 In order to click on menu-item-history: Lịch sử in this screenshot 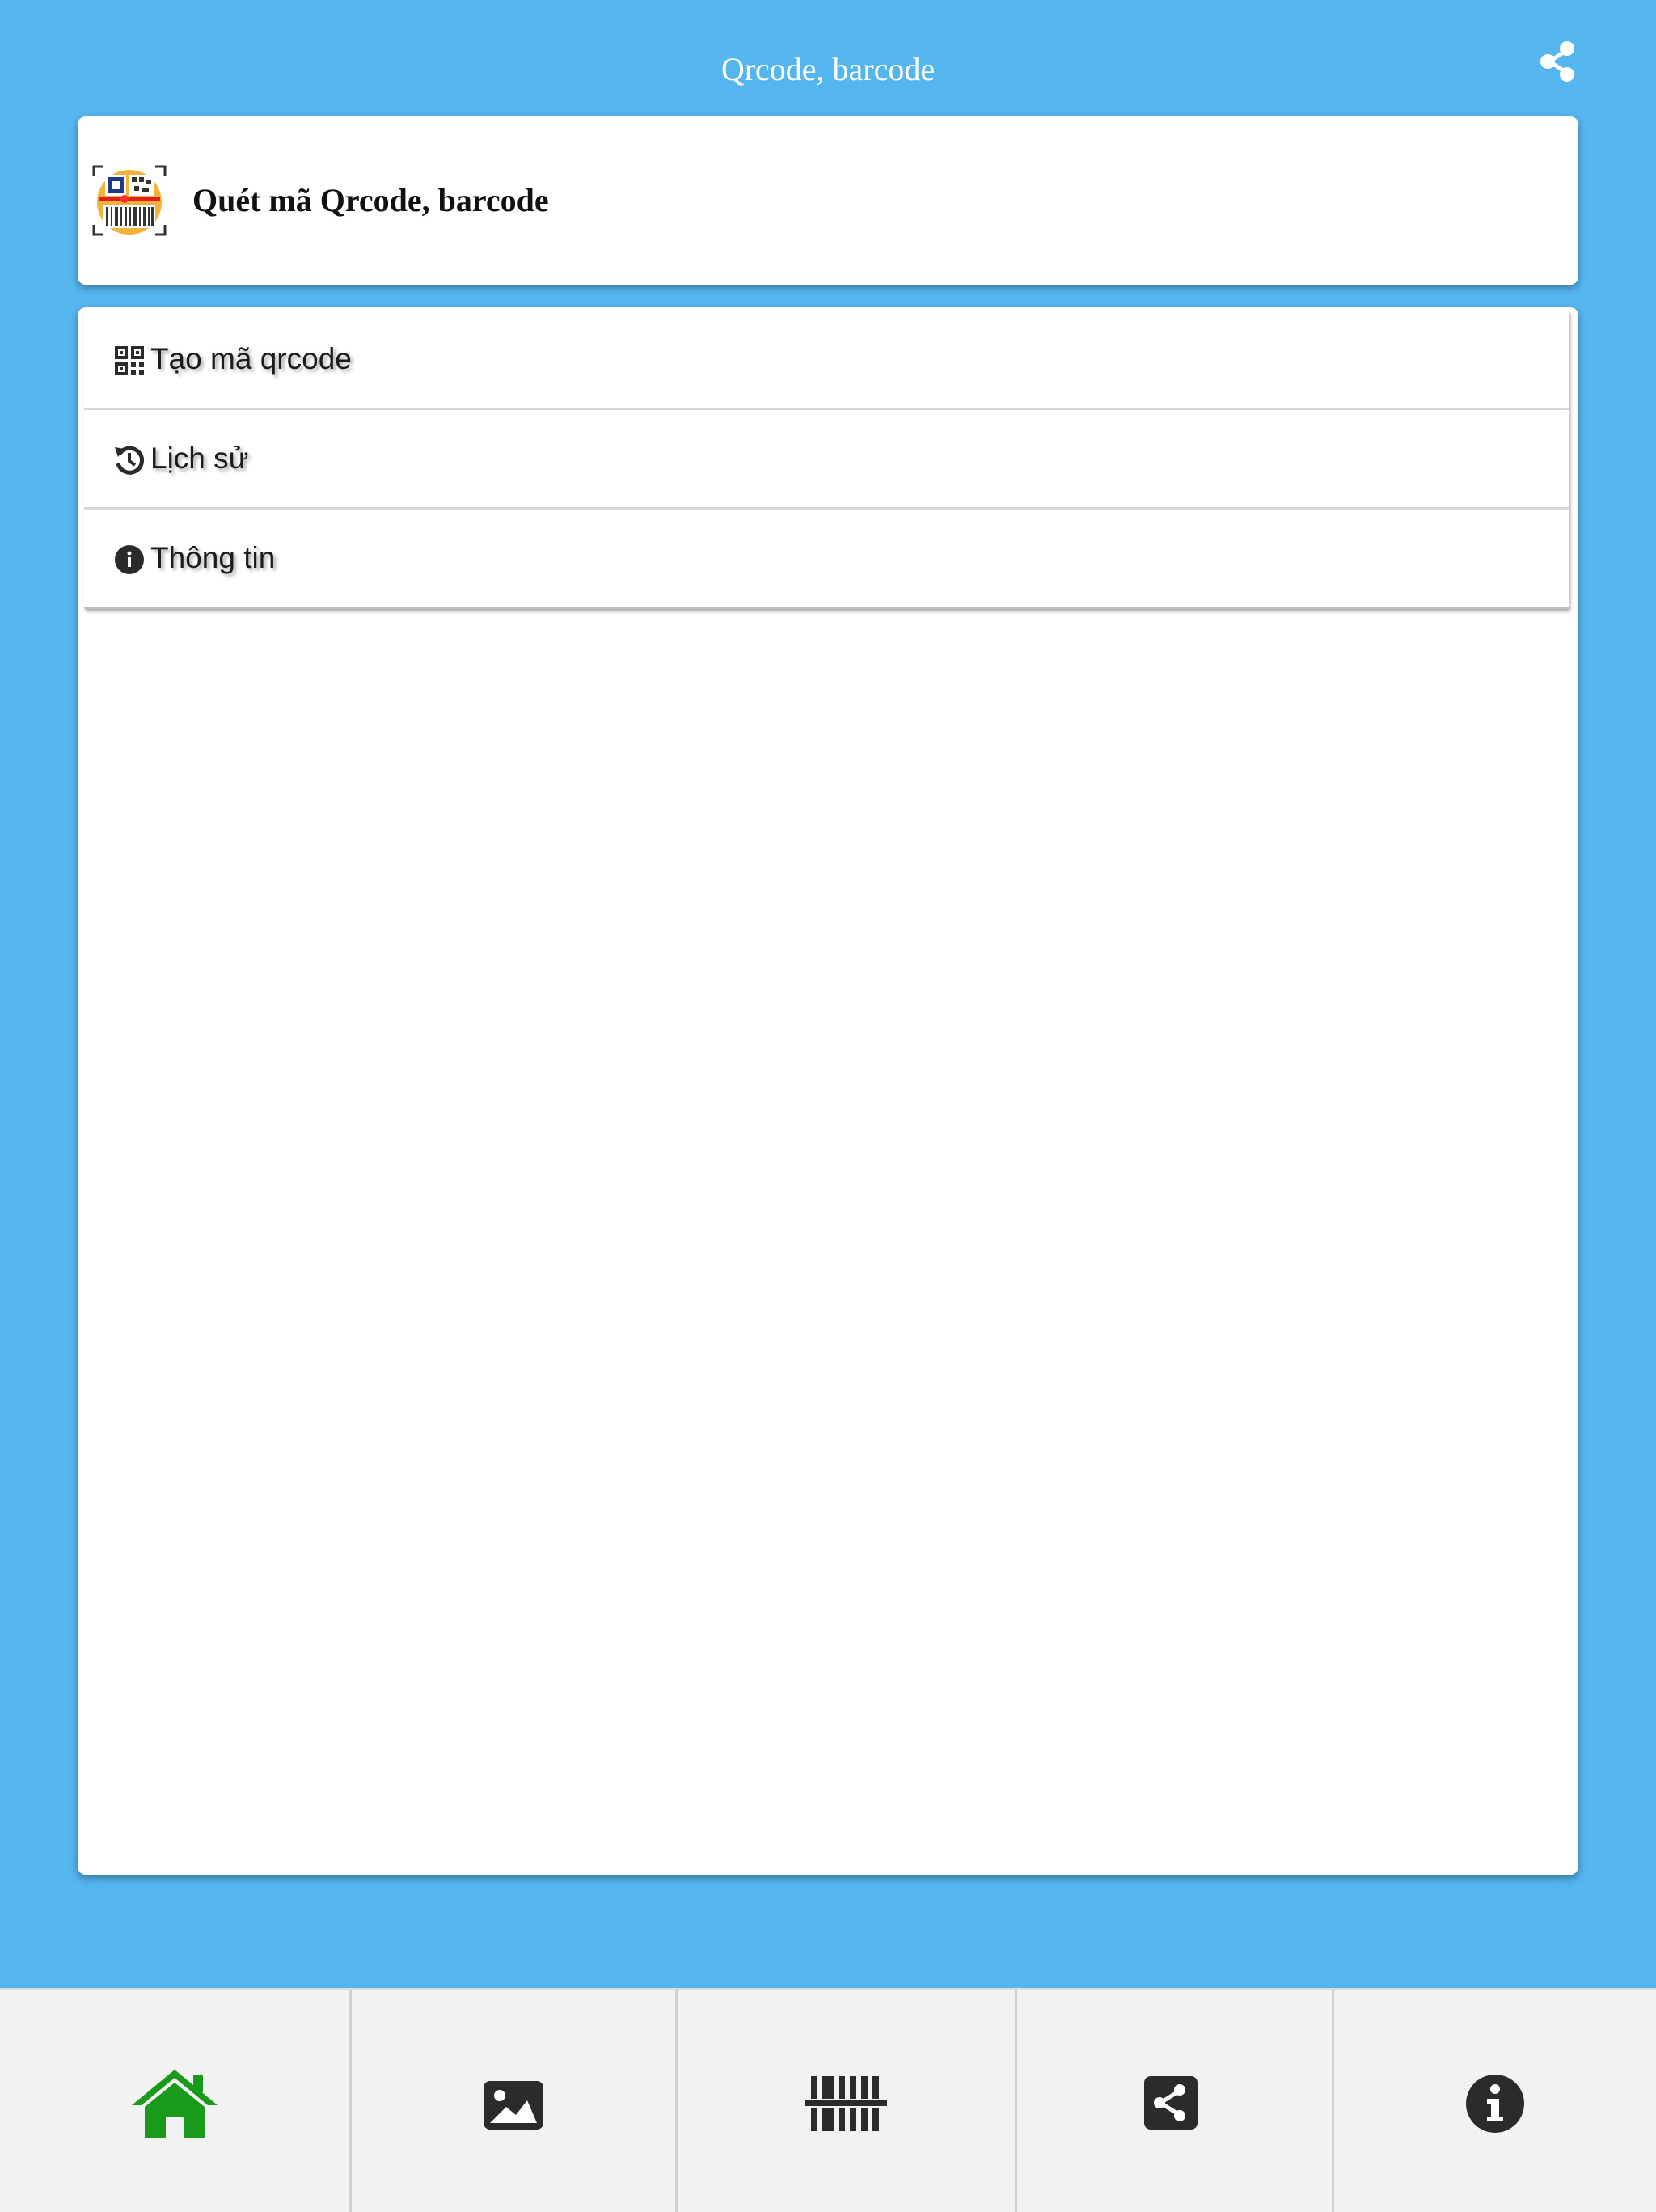, I will do `click(826, 460)`.